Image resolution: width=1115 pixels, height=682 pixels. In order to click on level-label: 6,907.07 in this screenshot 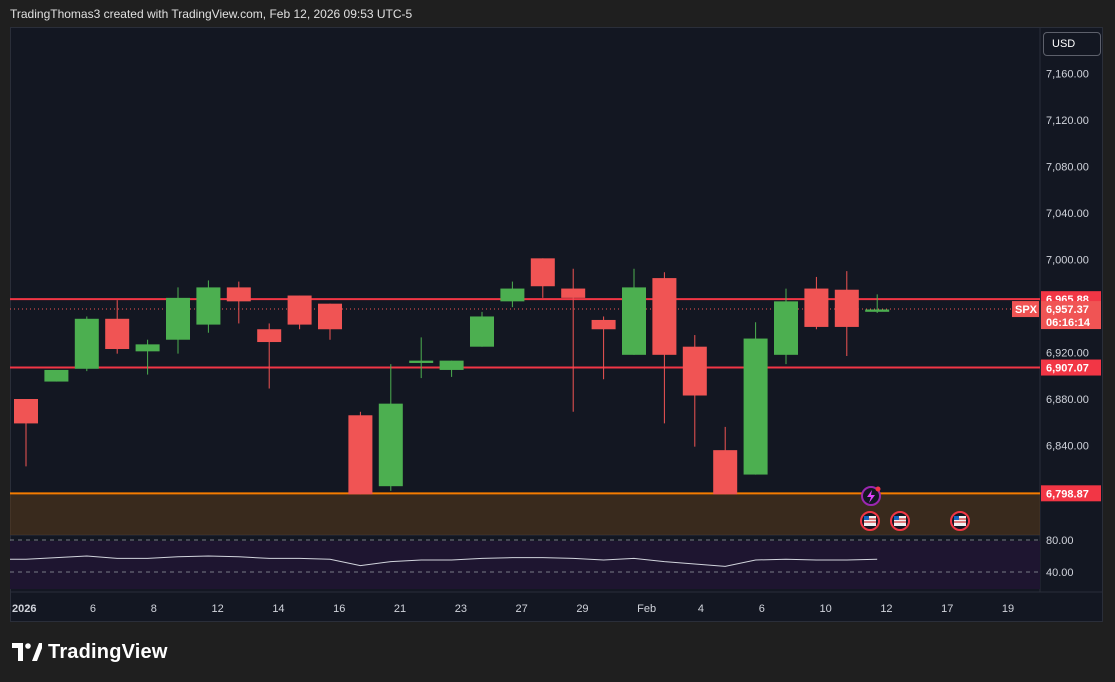, I will do `click(1071, 367)`.